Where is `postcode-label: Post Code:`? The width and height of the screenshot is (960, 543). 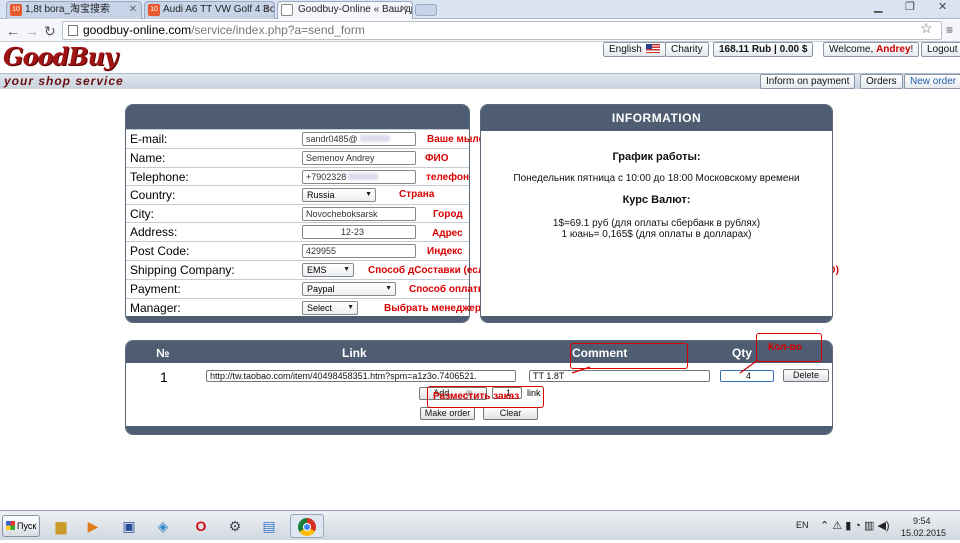 postcode-label: Post Code: is located at coordinates (160, 251).